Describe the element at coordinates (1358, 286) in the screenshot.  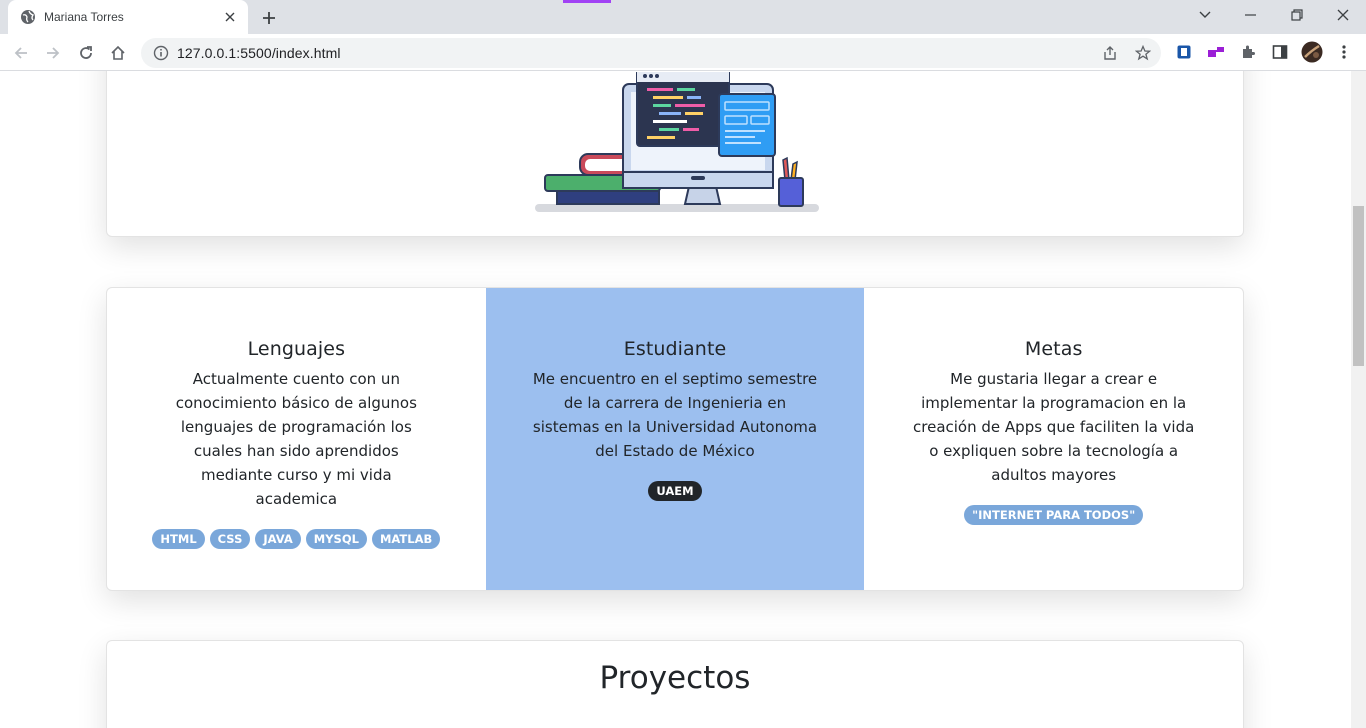
I see `scrollbar-thumb` at that location.